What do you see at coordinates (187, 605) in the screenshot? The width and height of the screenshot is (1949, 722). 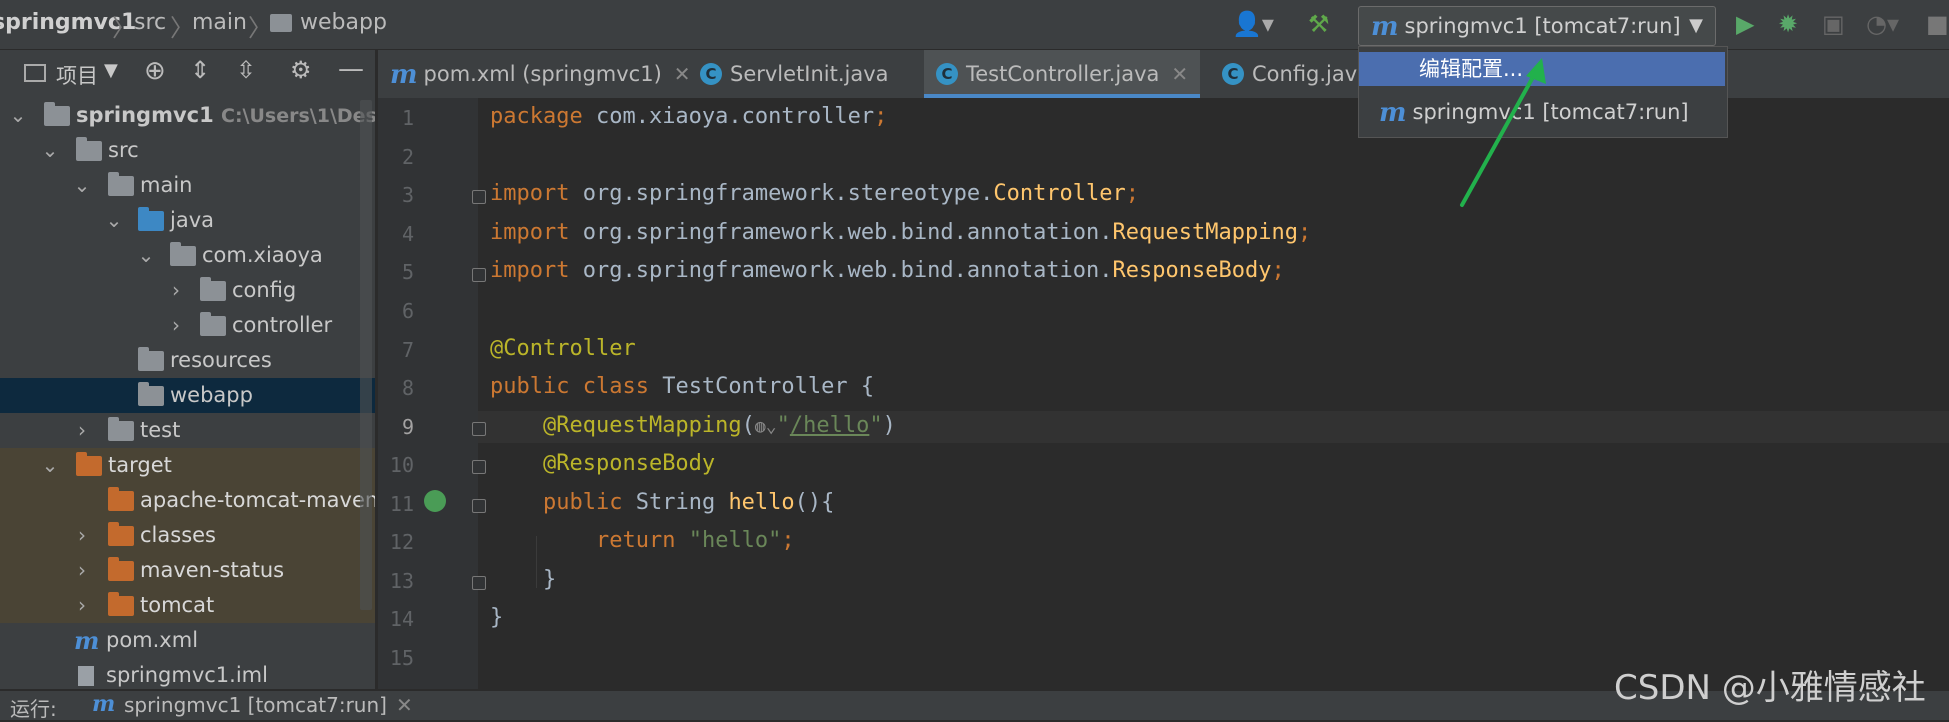 I see `tree-item-tomcat: › tomcat` at bounding box center [187, 605].